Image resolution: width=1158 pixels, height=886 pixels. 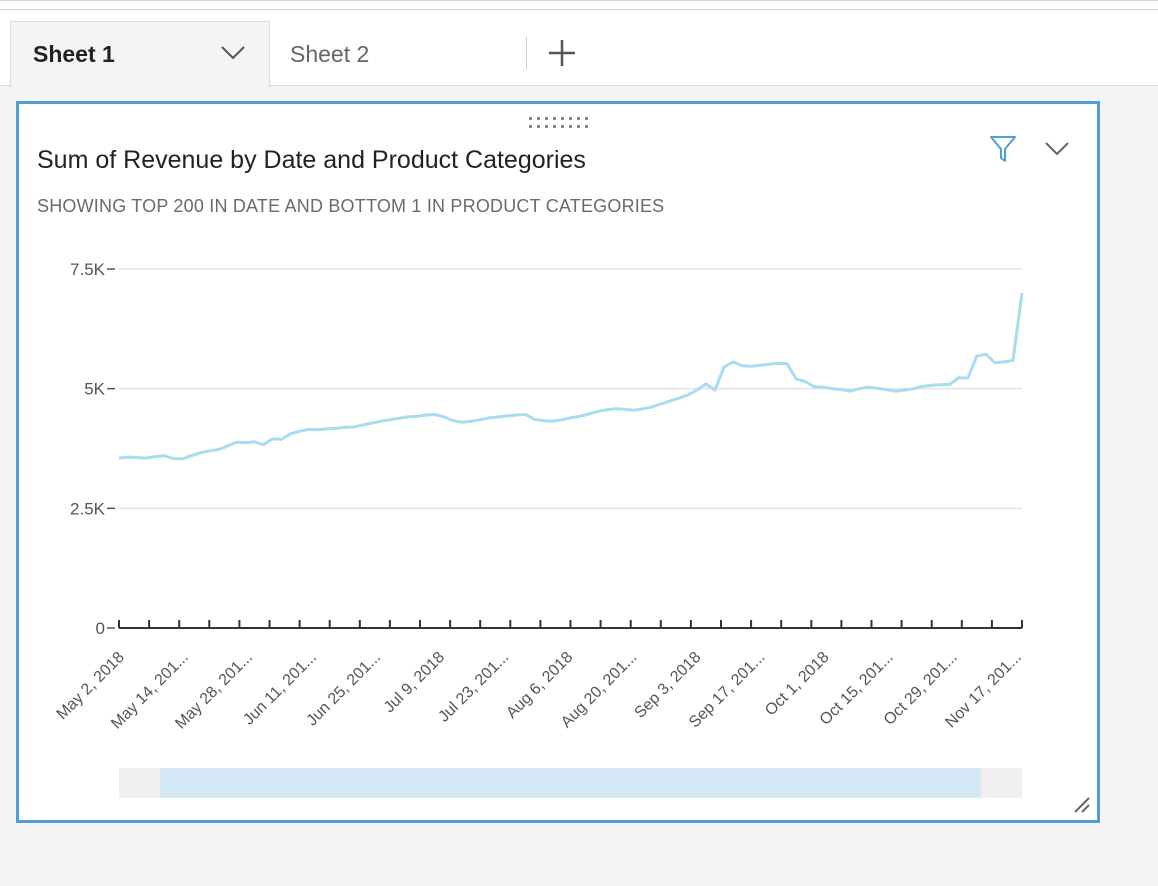 What do you see at coordinates (562, 53) in the screenshot?
I see `add-sheet-icon` at bounding box center [562, 53].